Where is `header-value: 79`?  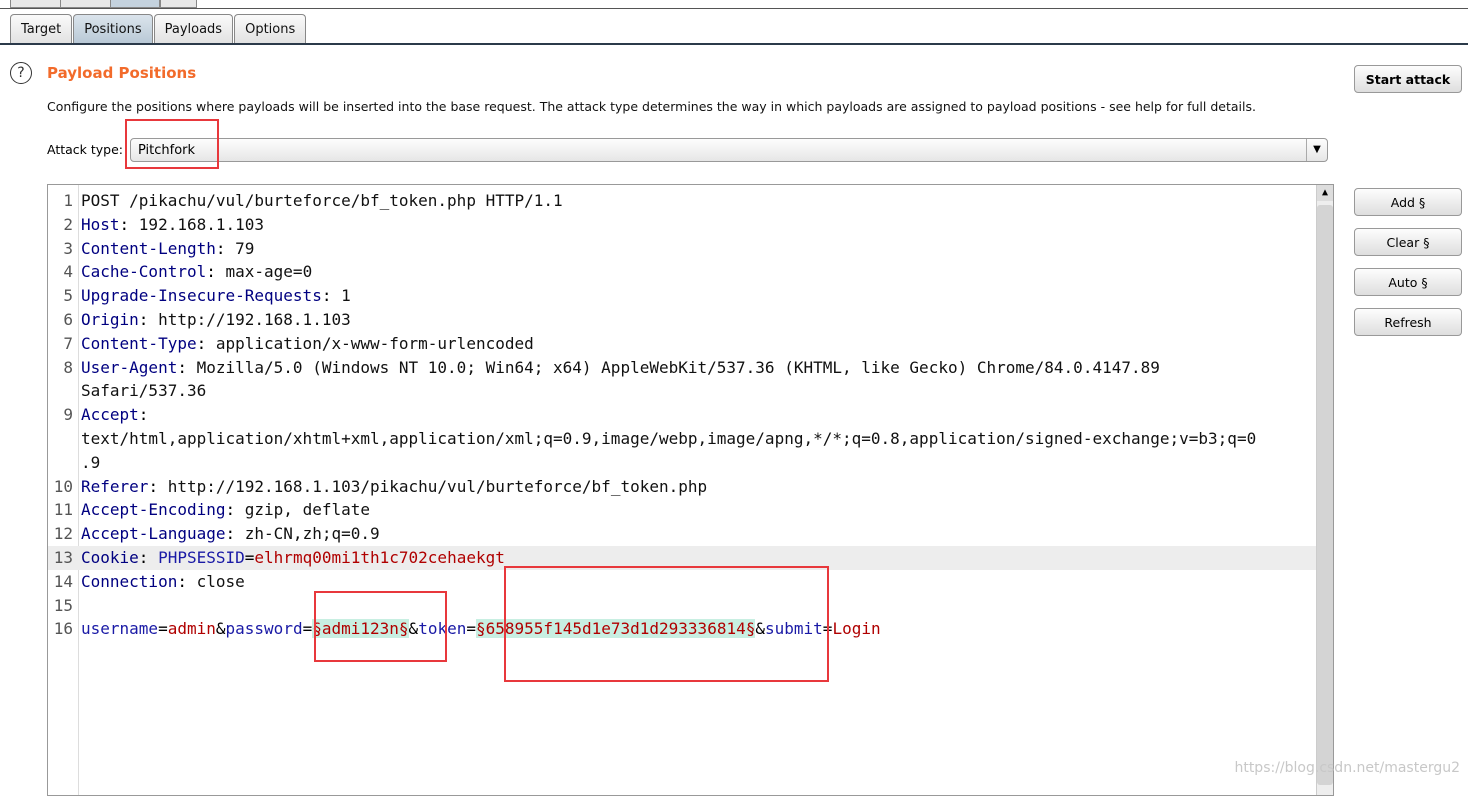 header-value: 79 is located at coordinates (245, 248).